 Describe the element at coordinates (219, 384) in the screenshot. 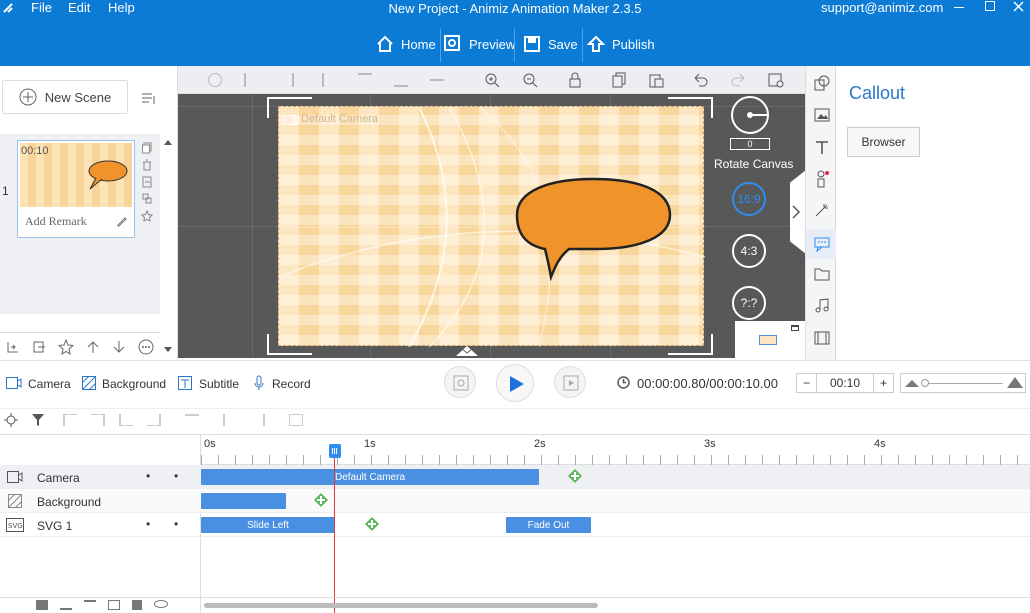

I see `add-subtitle-button: Subtitle` at that location.